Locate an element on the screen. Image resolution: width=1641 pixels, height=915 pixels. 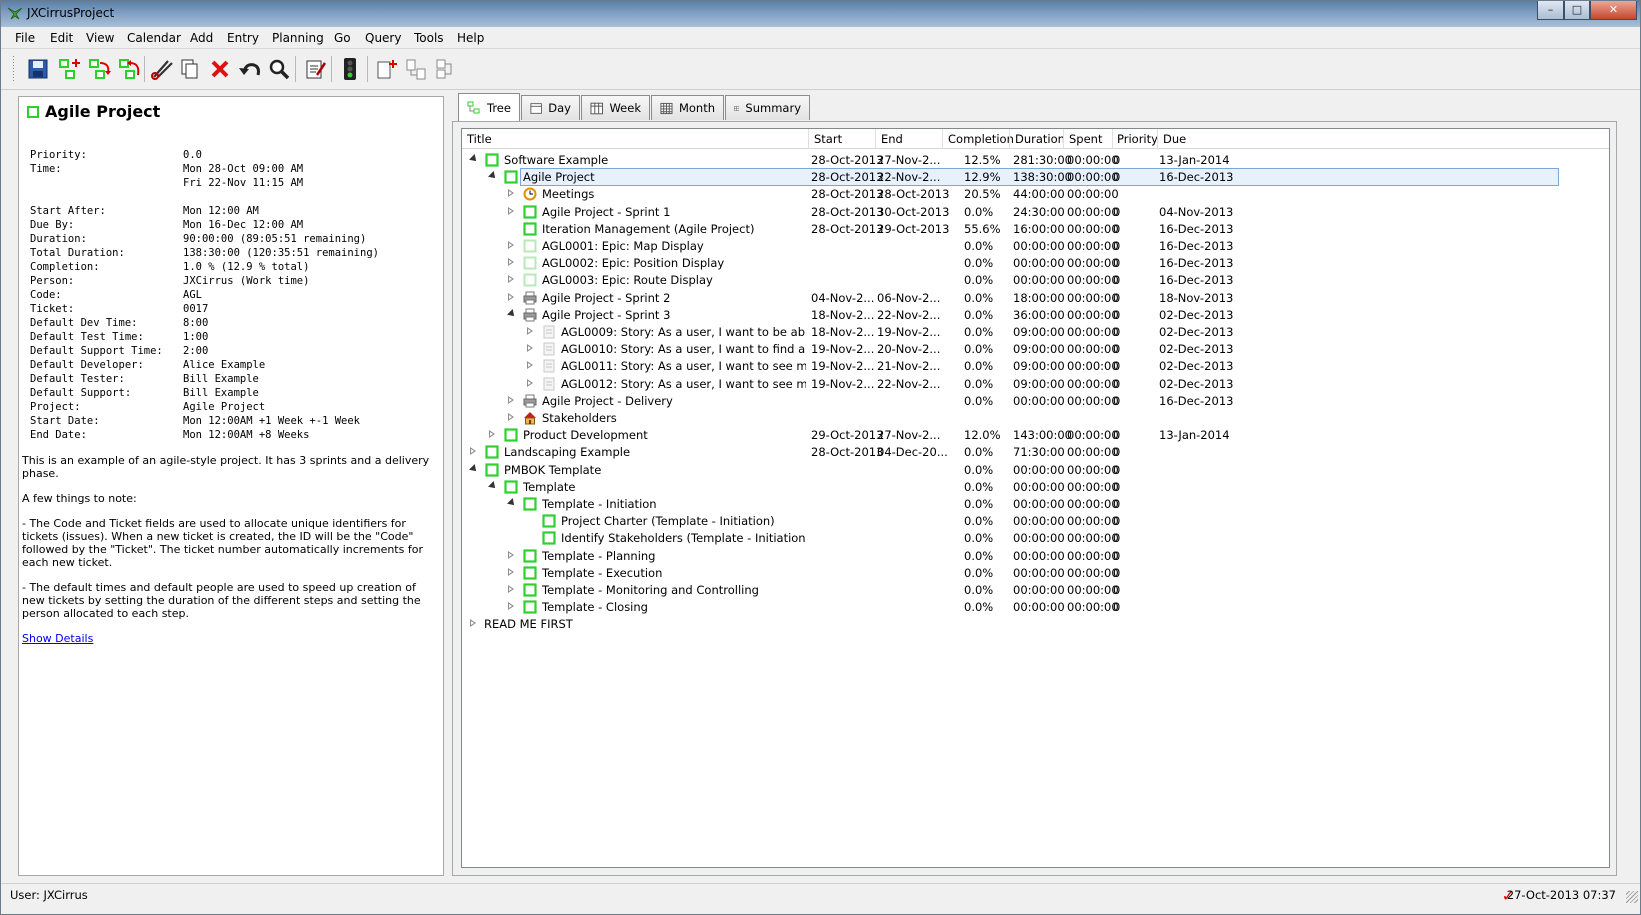
move-in-button is located at coordinates (100, 69).